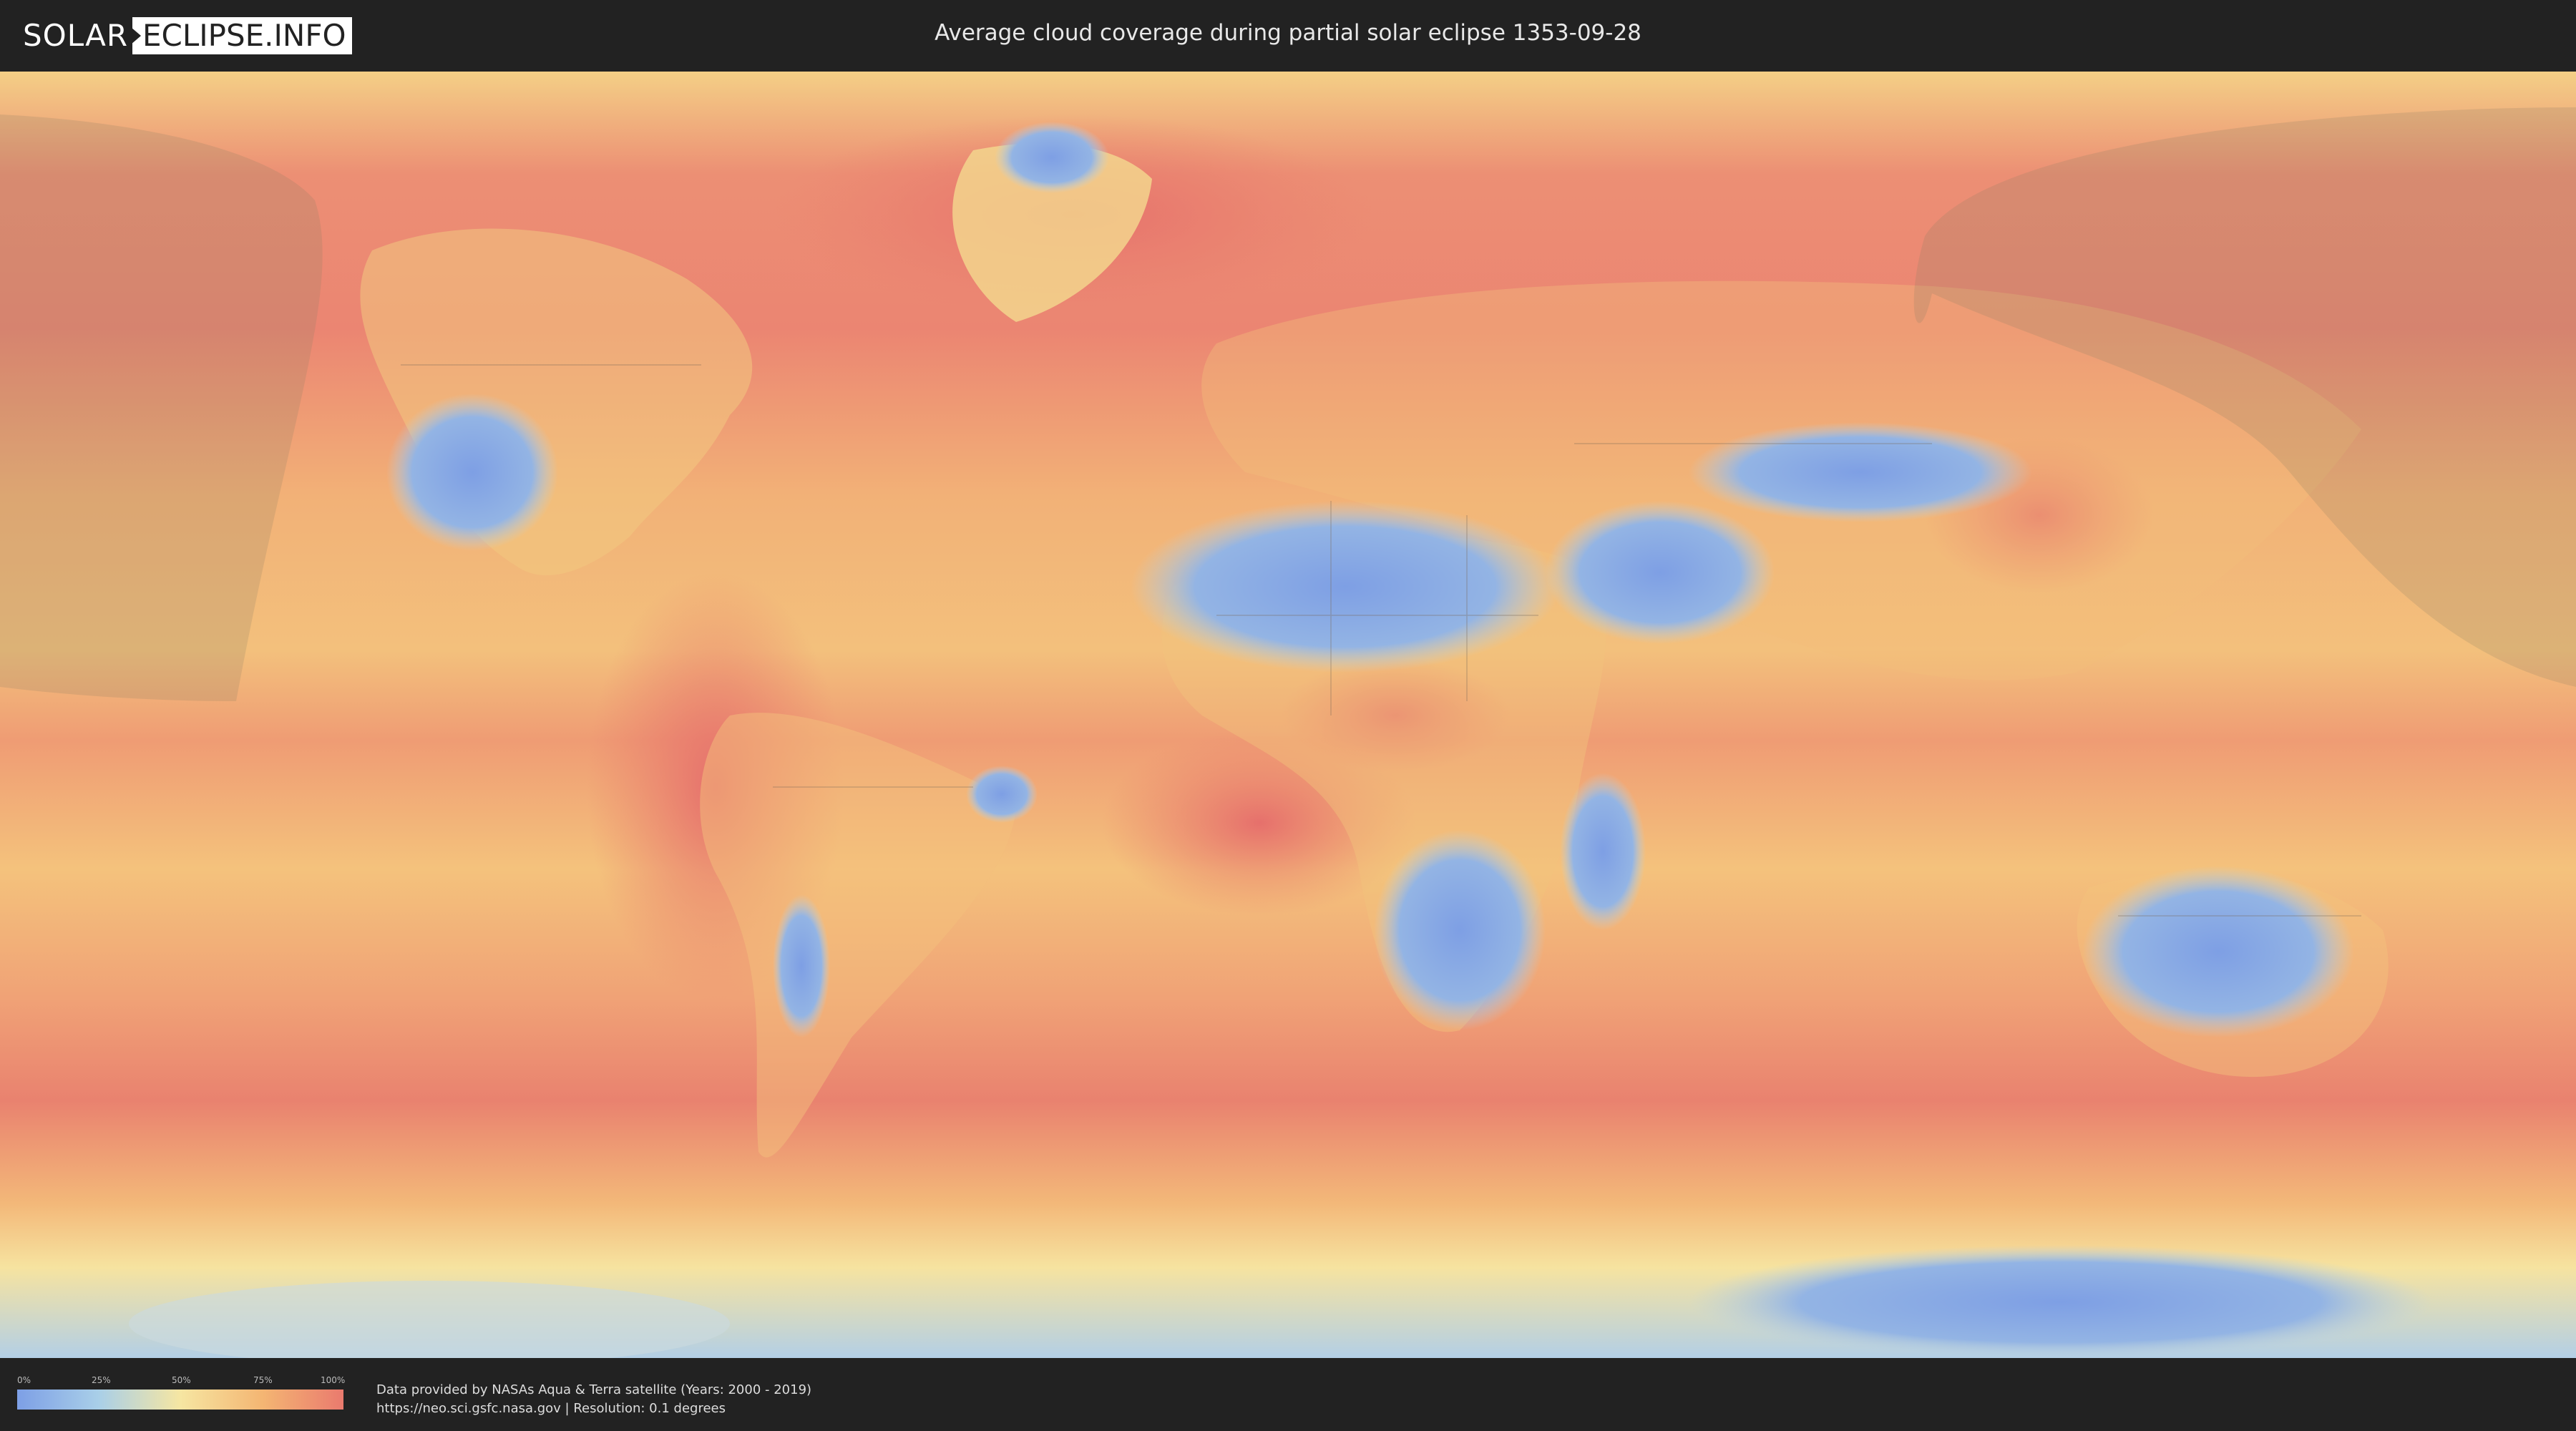  What do you see at coordinates (1345, 587) in the screenshot?
I see `map-clear-sahara` at bounding box center [1345, 587].